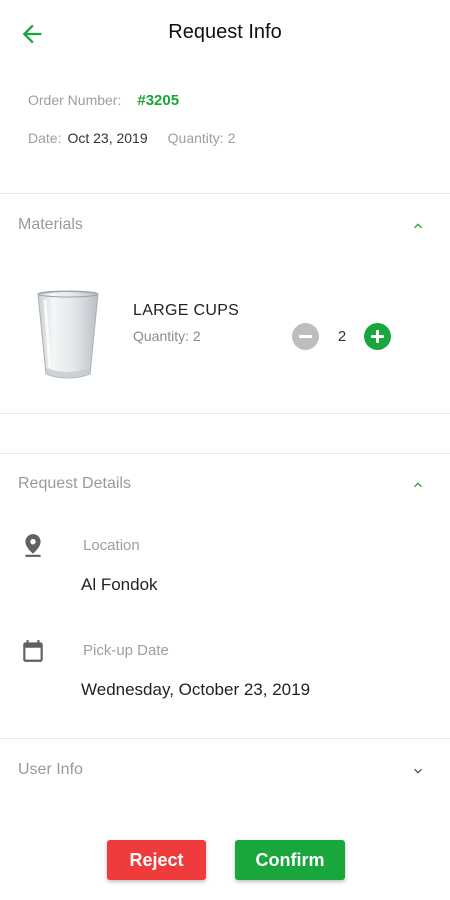 The height and width of the screenshot is (900, 450). Describe the element at coordinates (290, 860) in the screenshot. I see `confirm-button: Confirm` at that location.